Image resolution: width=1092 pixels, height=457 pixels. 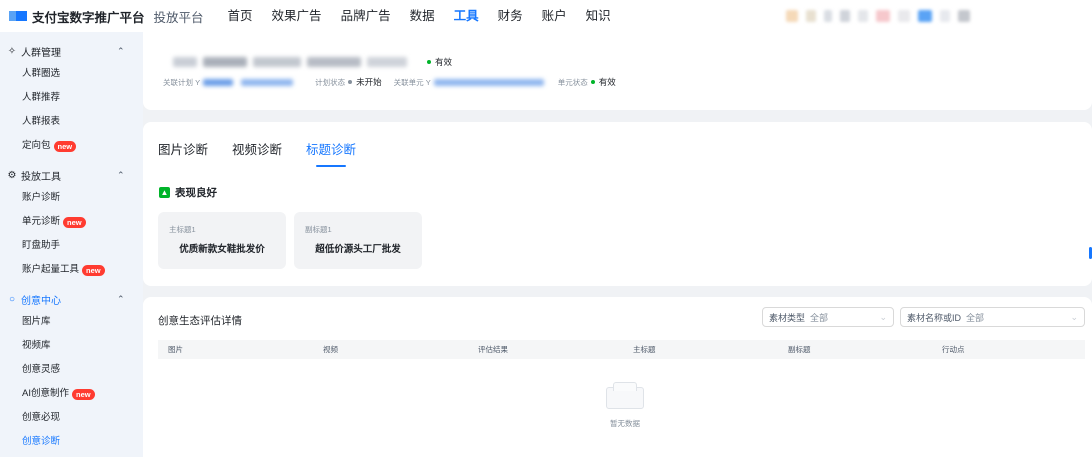 What do you see at coordinates (41, 121) in the screenshot?
I see `sidebar-item-label: 人群报表` at bounding box center [41, 121].